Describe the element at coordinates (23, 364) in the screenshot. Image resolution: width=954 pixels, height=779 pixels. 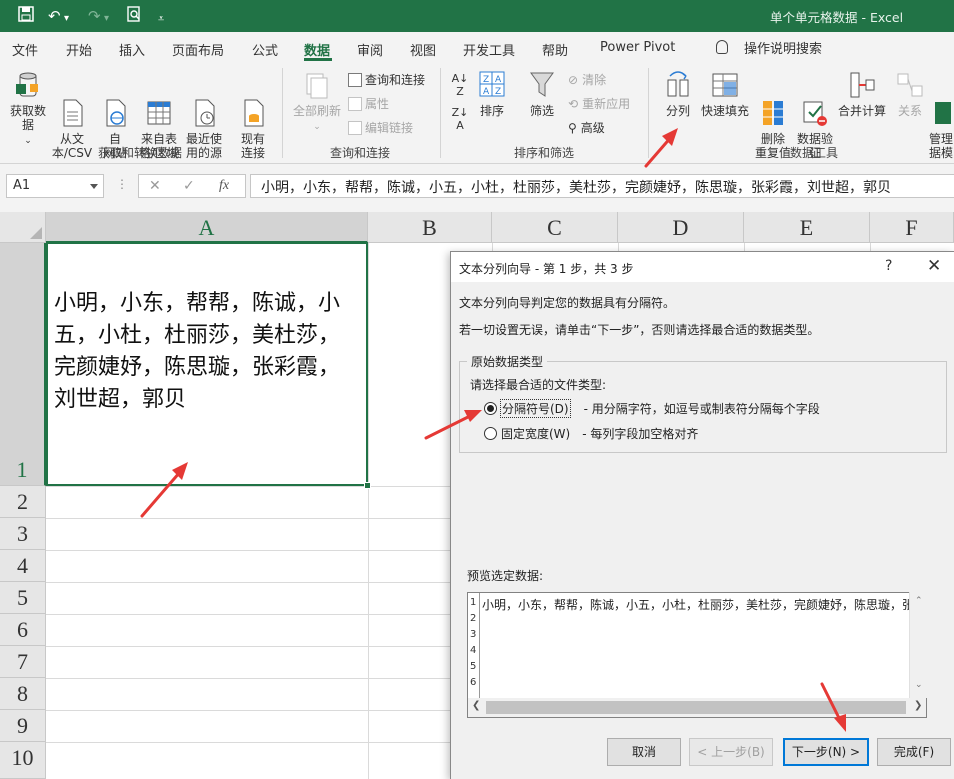
I see `row-header-1: 1` at that location.